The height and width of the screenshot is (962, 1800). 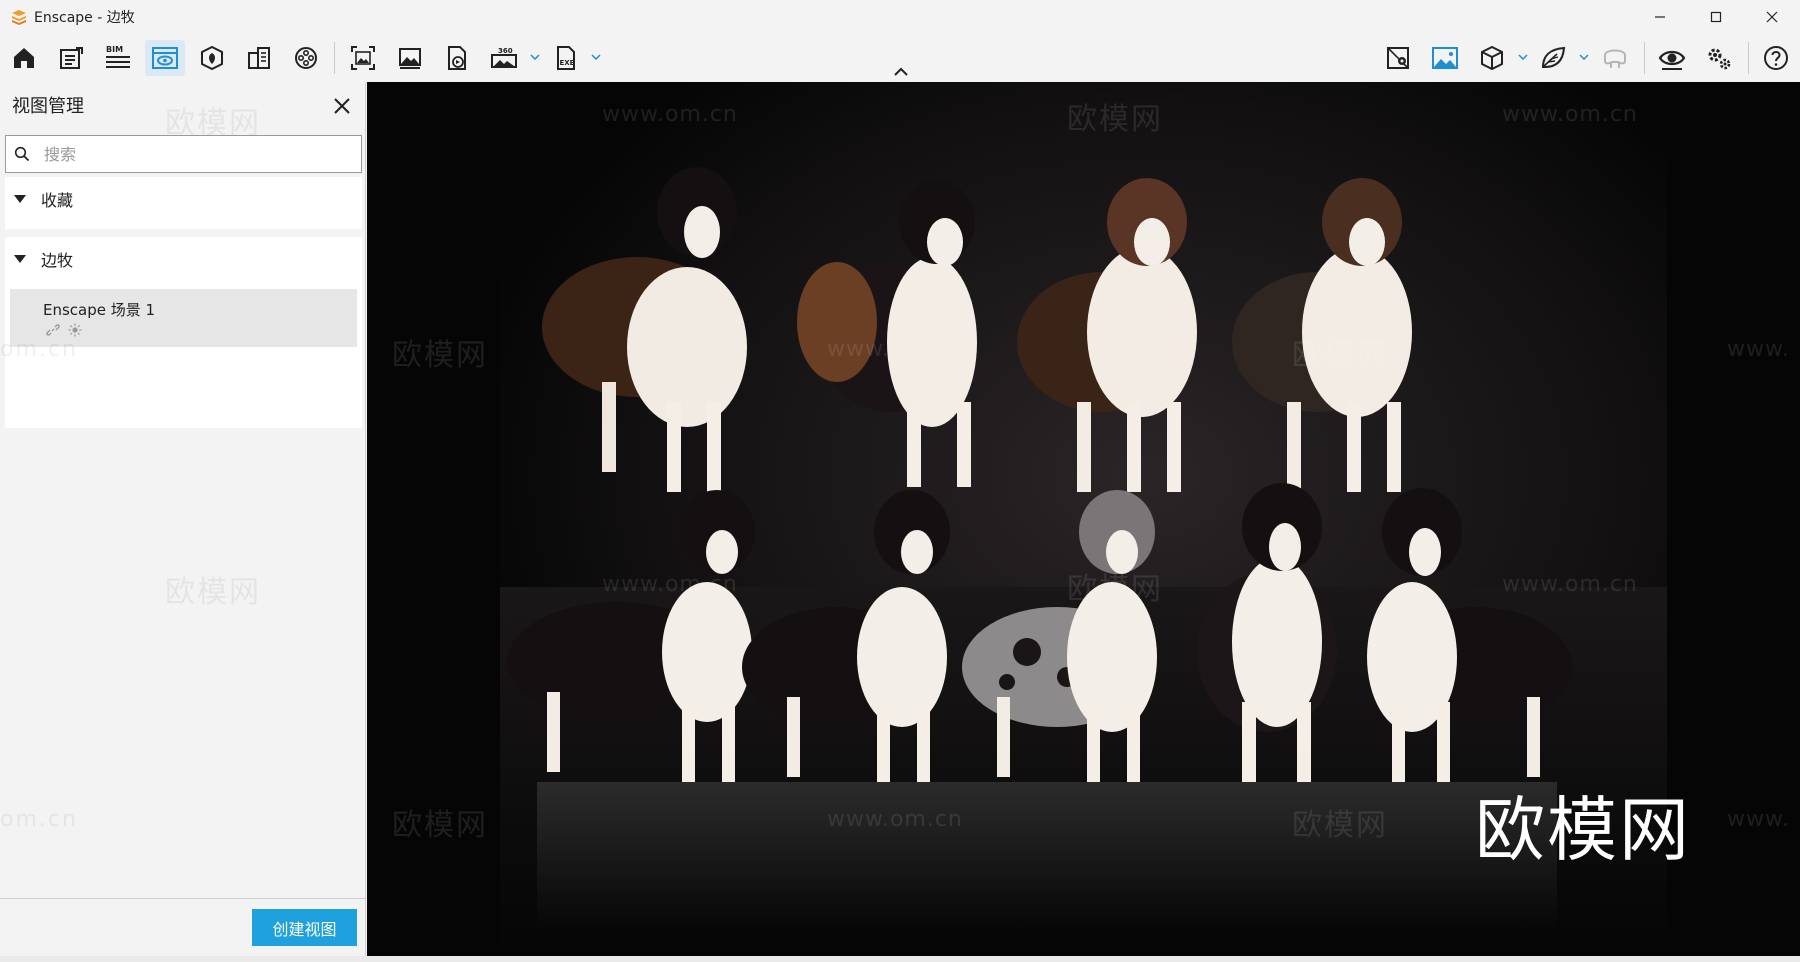 I want to click on enscape-logo-icon, so click(x=19, y=17).